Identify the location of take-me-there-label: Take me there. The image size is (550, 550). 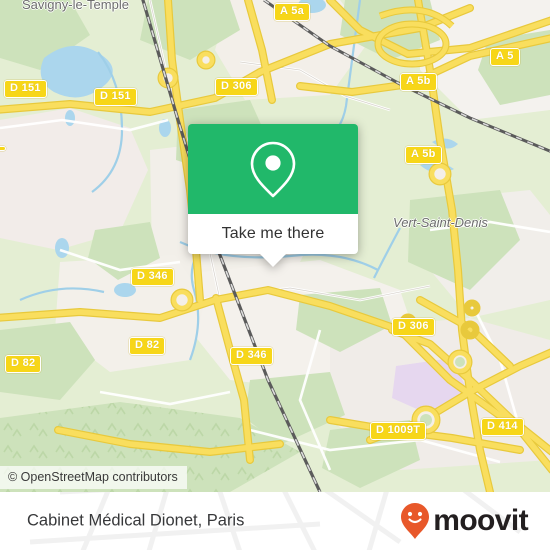
(273, 233).